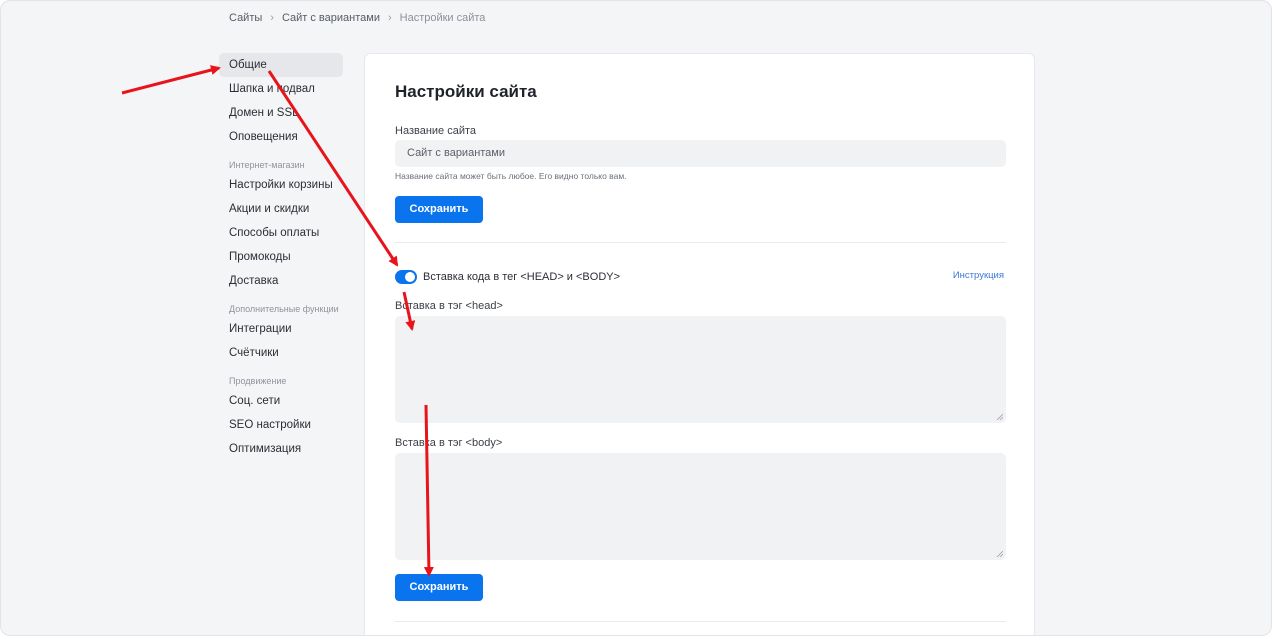 The image size is (1272, 636). Describe the element at coordinates (449, 306) in the screenshot. I see `head-code-label: Вставка в тэг <head>` at that location.